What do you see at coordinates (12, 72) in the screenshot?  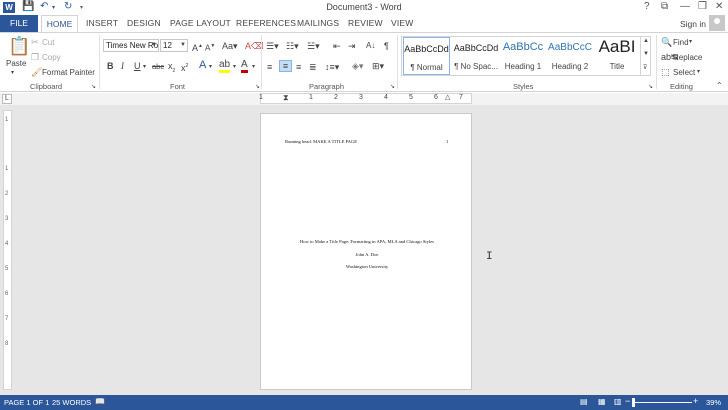 I see `paste-dropdown-icon: ▾` at bounding box center [12, 72].